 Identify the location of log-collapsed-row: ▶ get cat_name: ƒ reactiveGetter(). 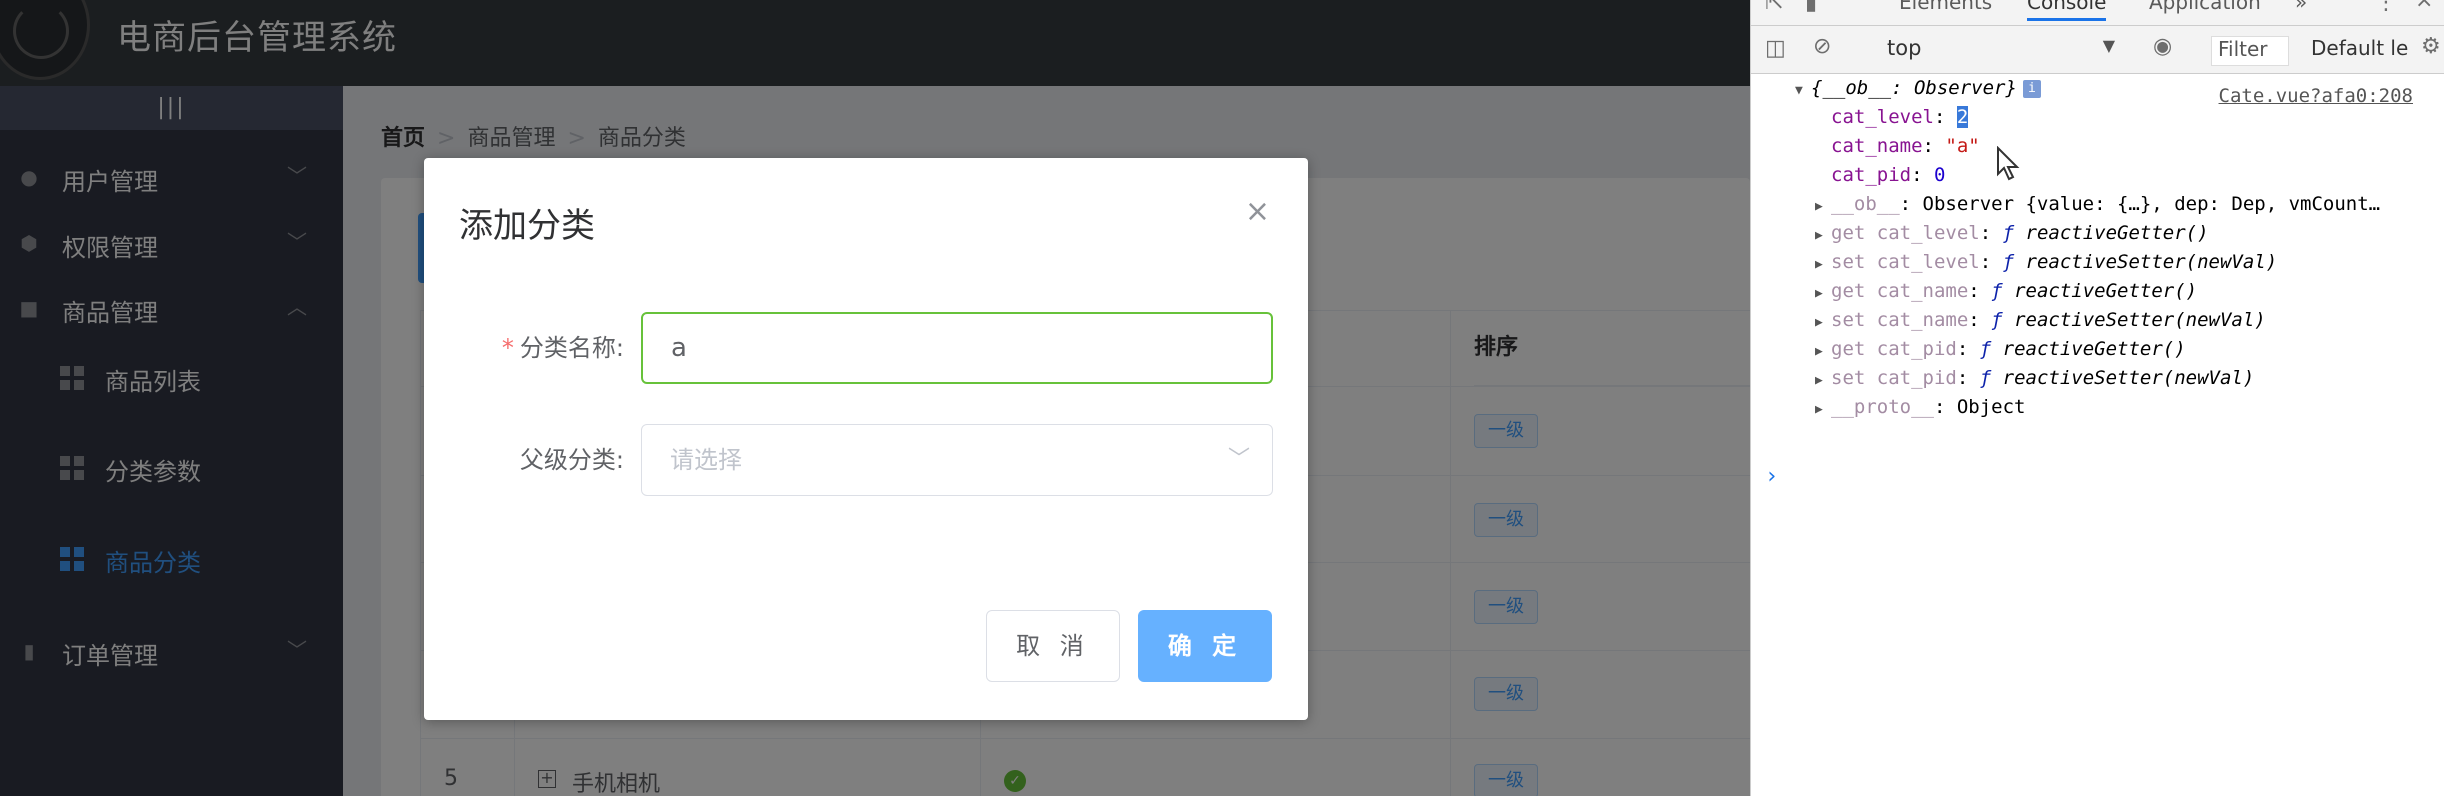
(2006, 292).